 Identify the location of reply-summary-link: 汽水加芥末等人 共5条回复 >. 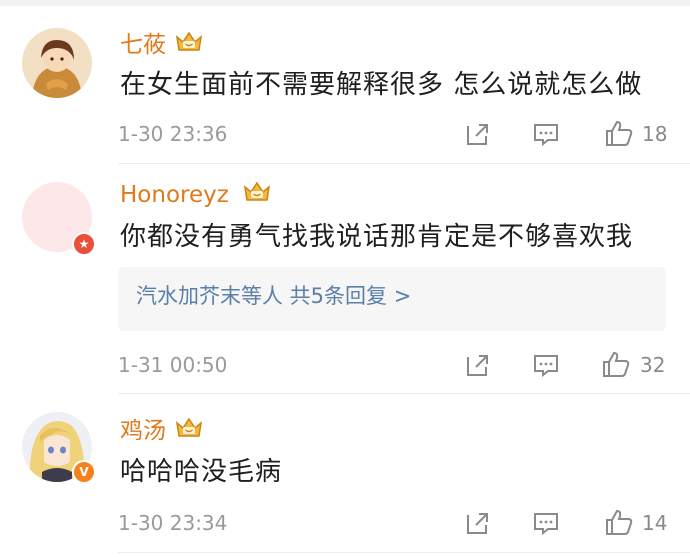
(273, 296).